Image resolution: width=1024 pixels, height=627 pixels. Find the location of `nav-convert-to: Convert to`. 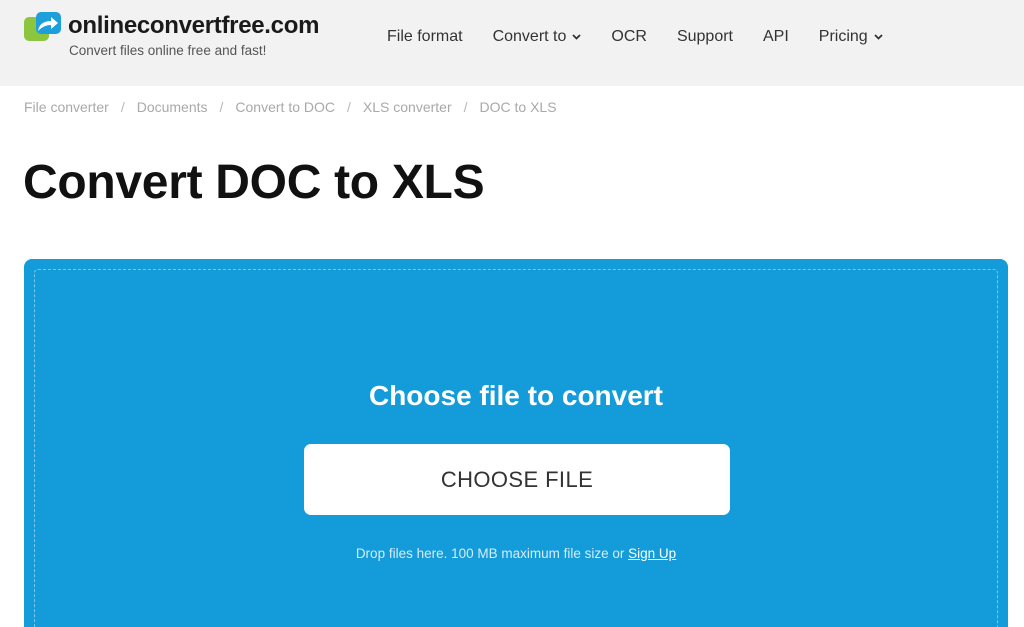

nav-convert-to: Convert to is located at coordinates (537, 37).